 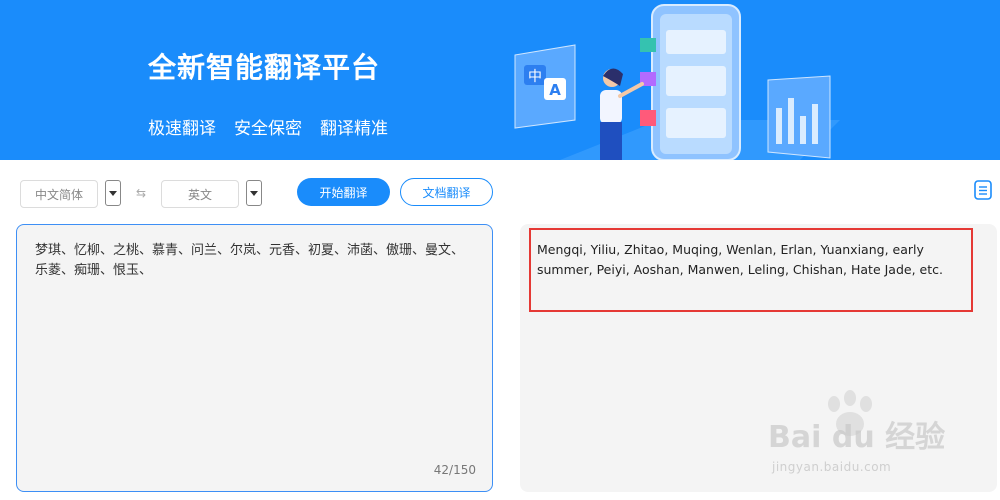 I want to click on feature-speed: 极速翻译, so click(x=182, y=129).